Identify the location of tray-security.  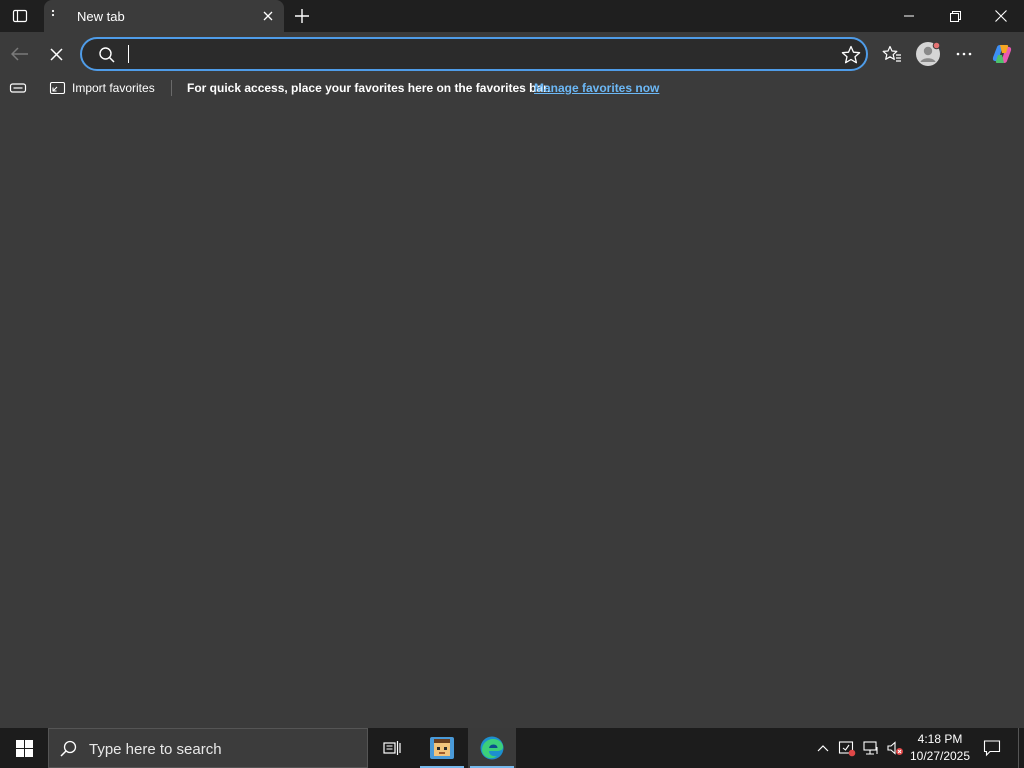
(847, 748).